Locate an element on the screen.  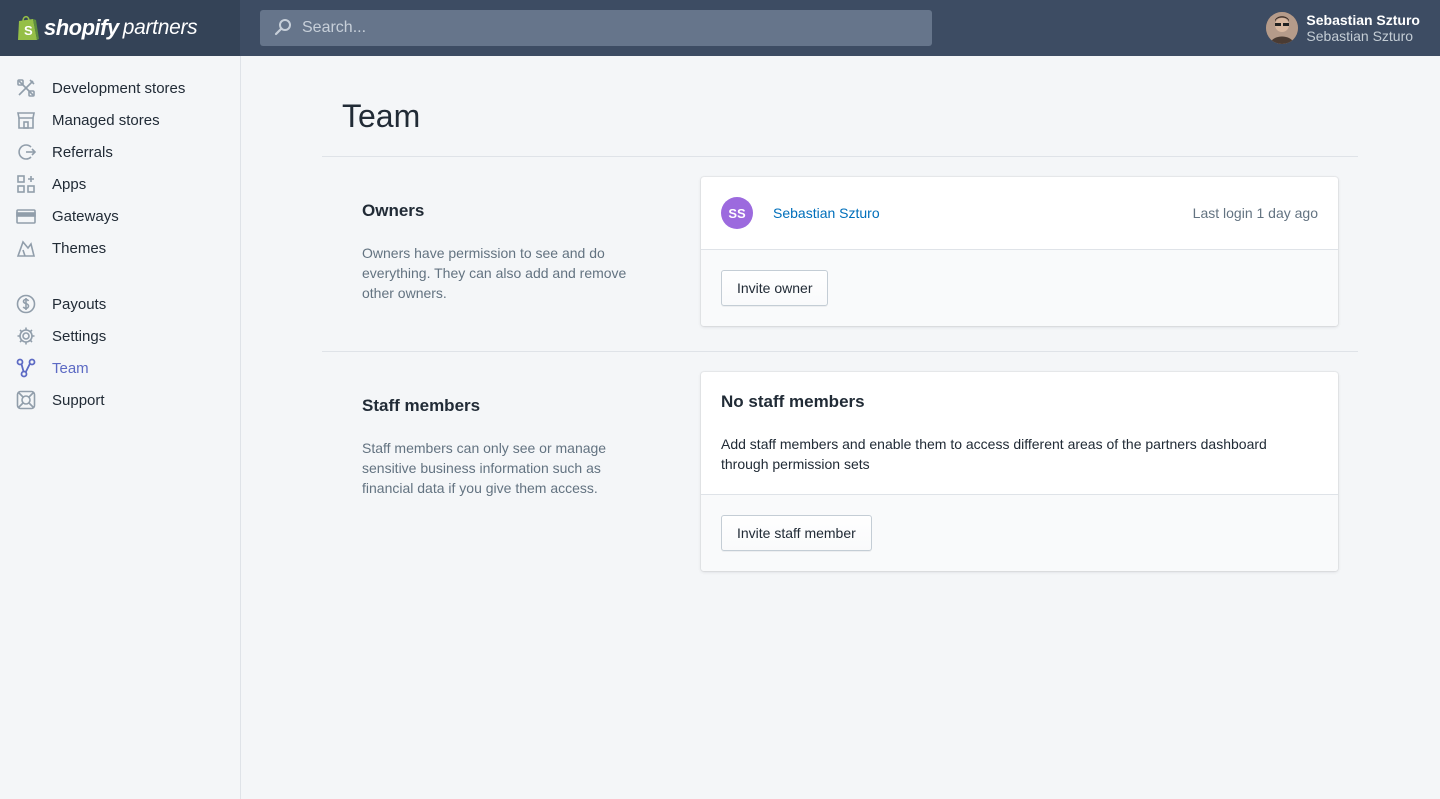
sidebar-item-label: Payouts is located at coordinates (79, 304).